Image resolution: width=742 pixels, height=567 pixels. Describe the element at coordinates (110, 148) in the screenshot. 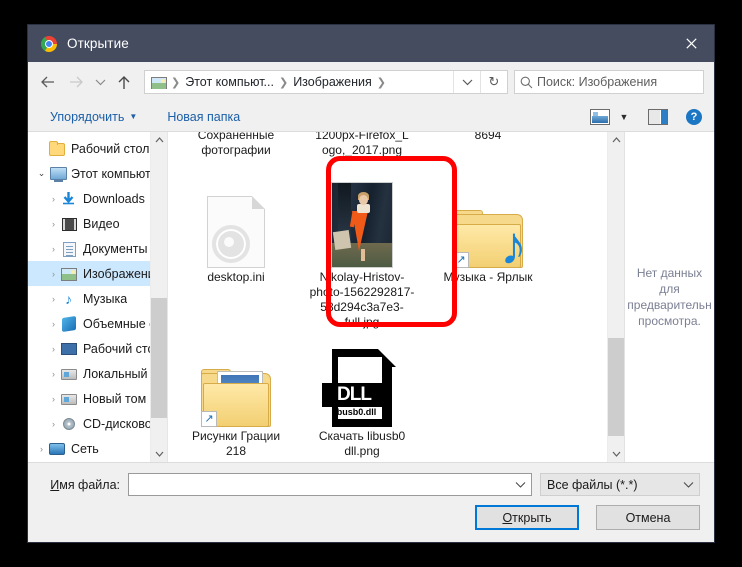

I see `sidebar-item-label: Рабочий стол` at that location.